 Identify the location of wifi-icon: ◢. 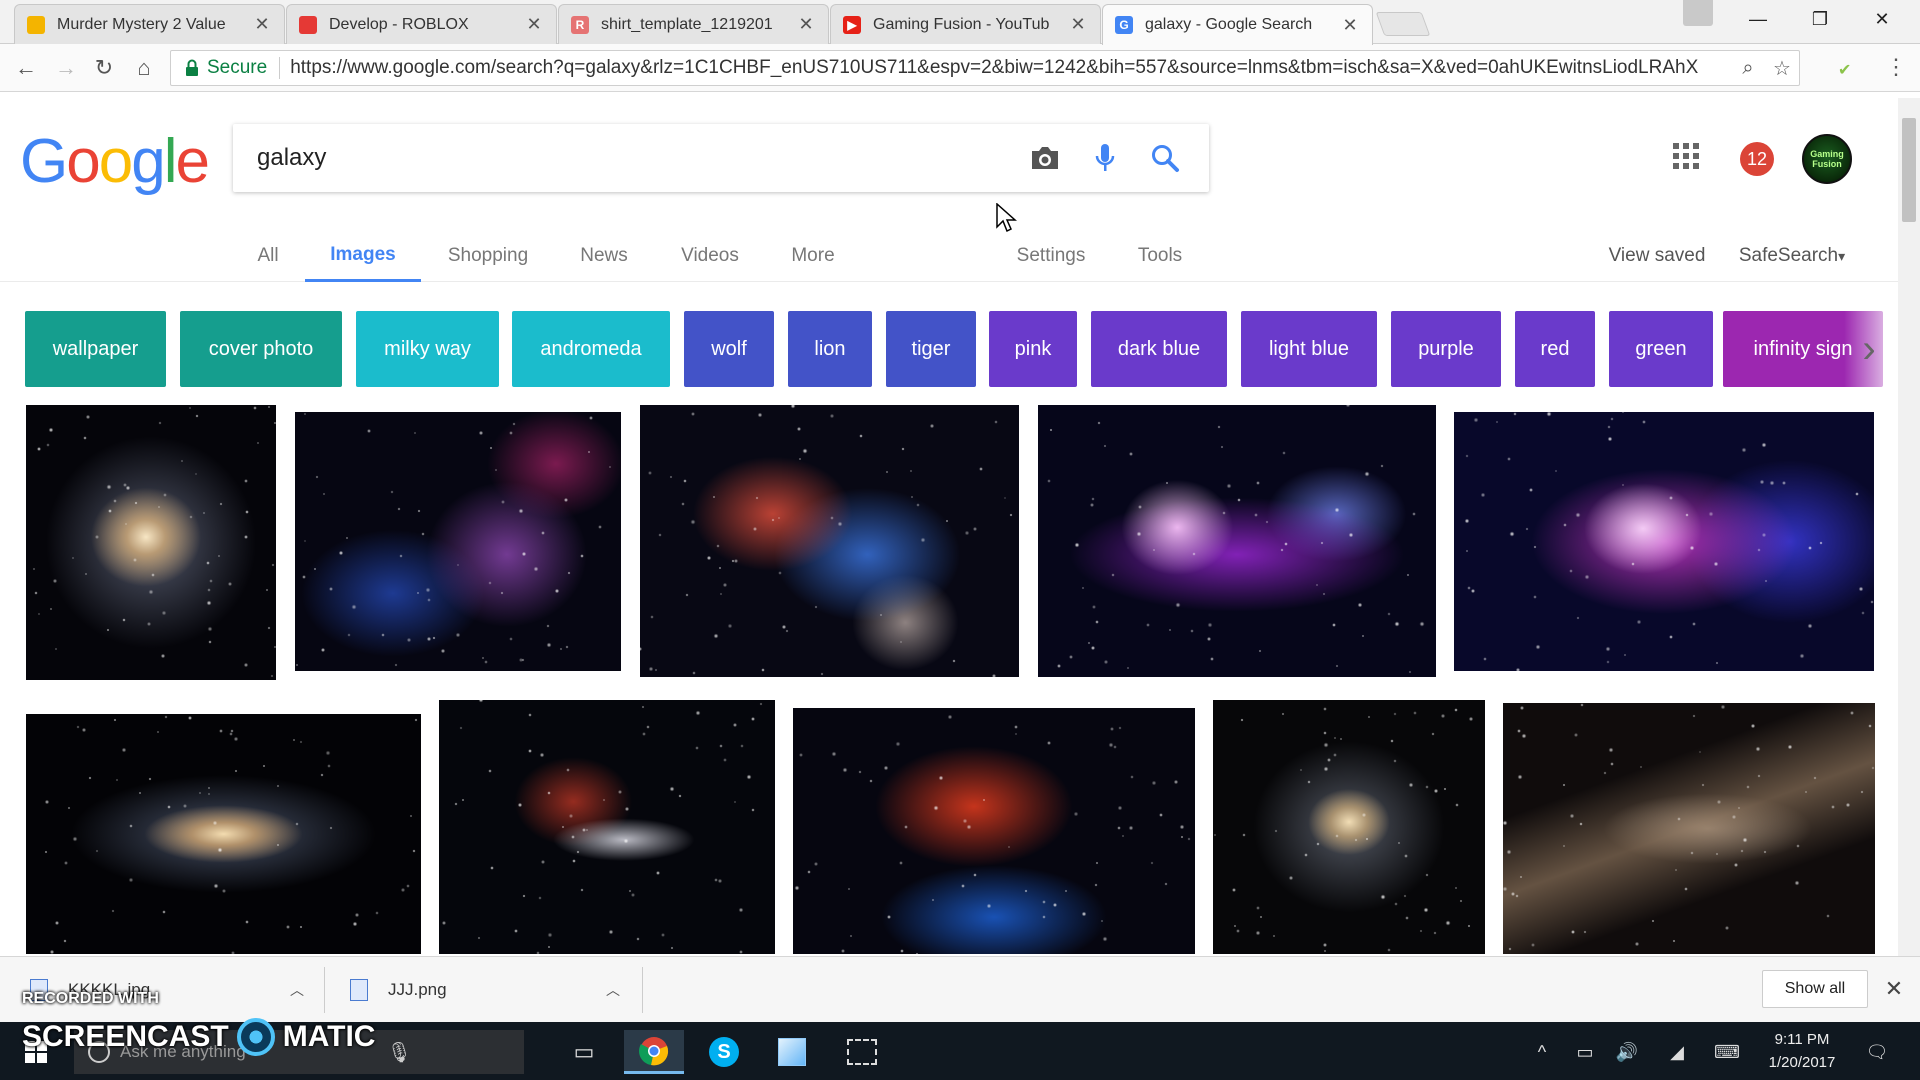
(1677, 1052).